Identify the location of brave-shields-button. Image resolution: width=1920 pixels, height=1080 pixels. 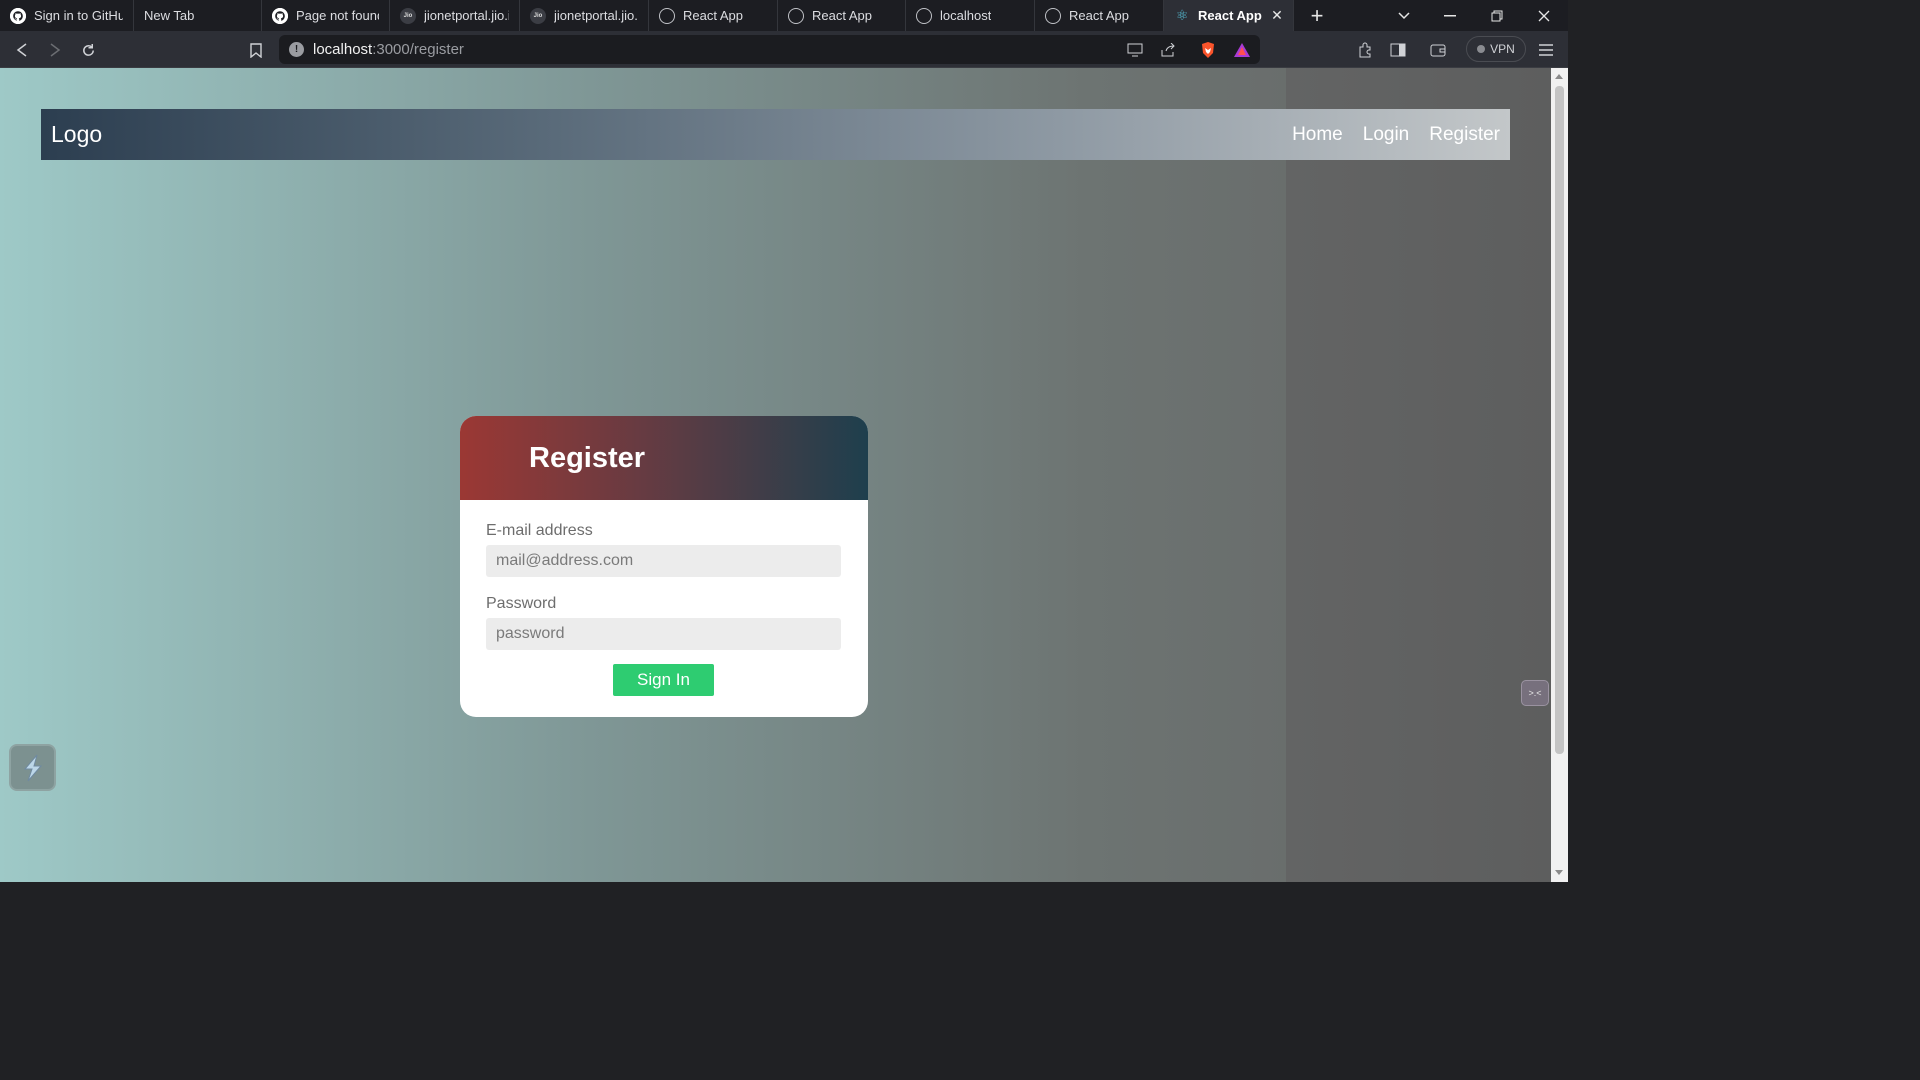
(1208, 50).